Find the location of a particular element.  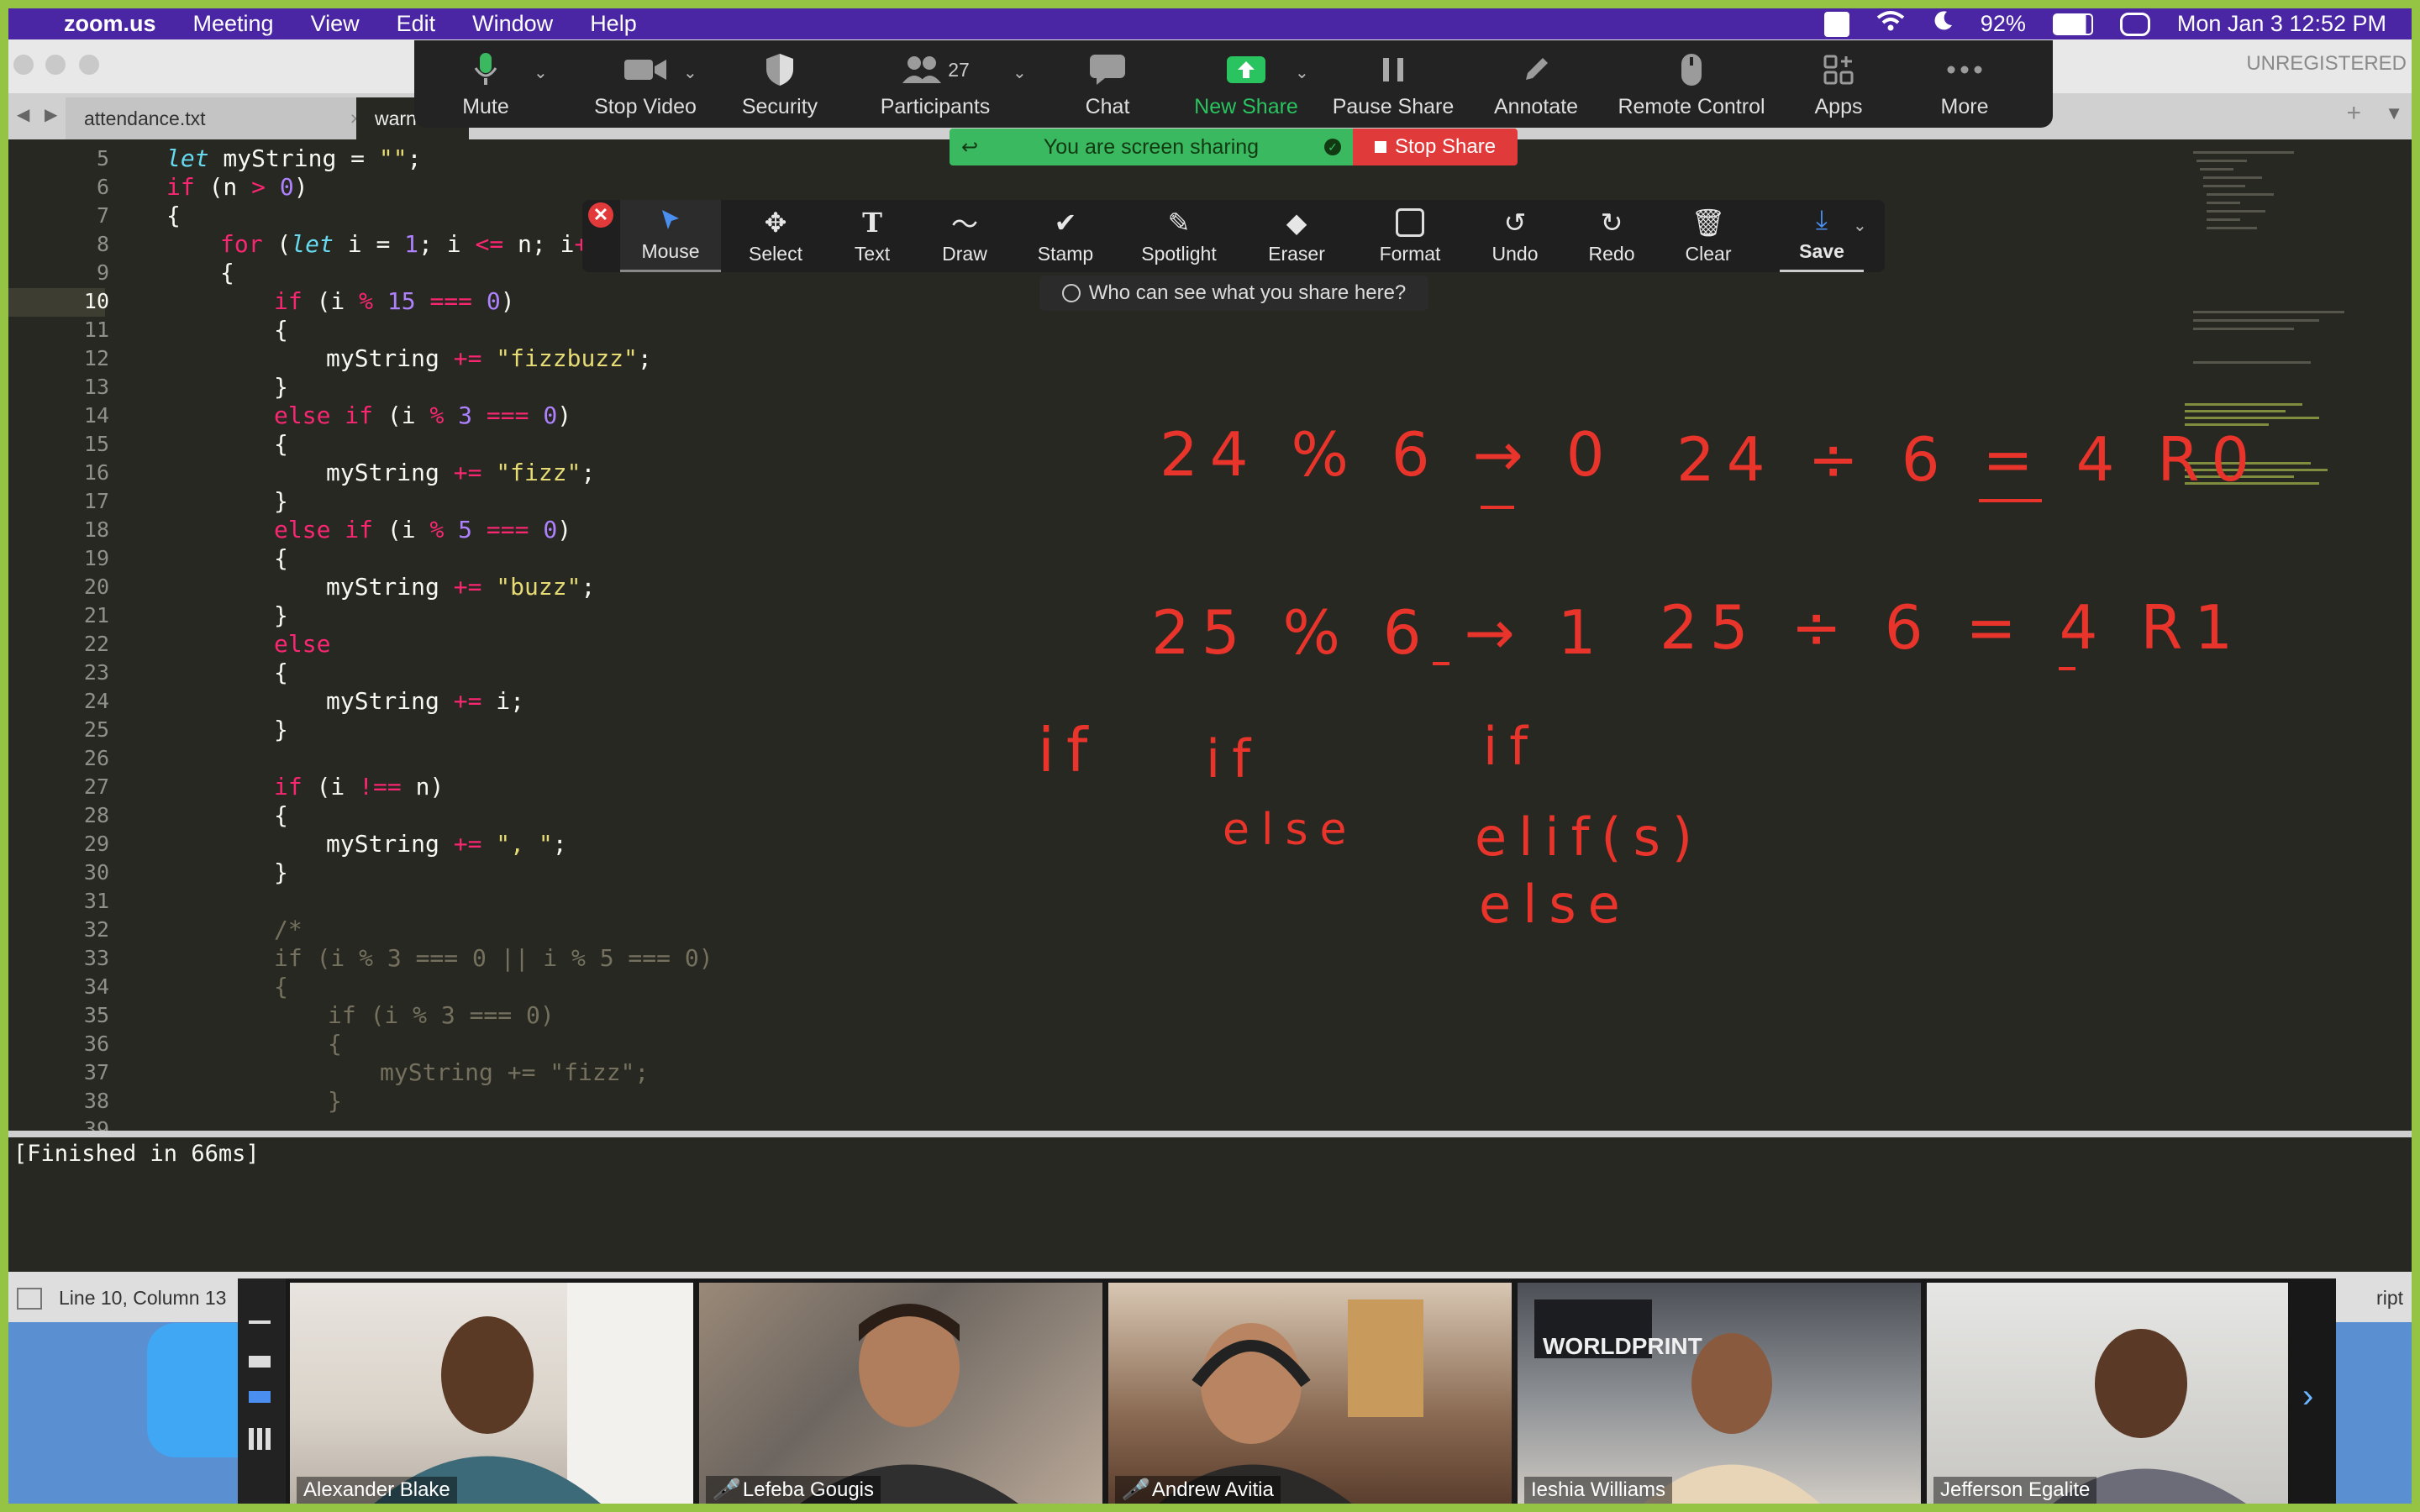

save-button: ⤓ Save is located at coordinates (1822, 236).